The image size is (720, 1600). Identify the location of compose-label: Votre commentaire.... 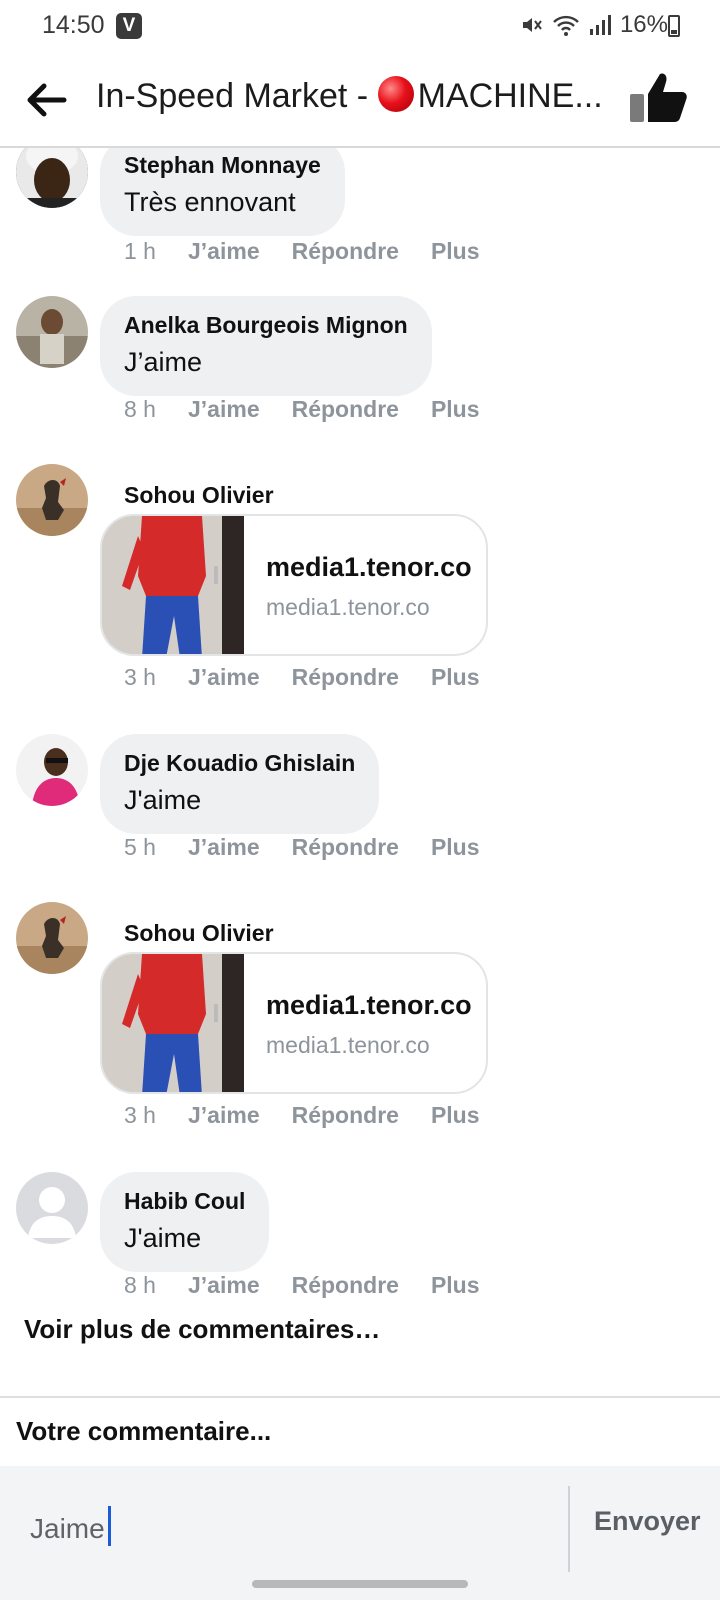
(144, 1431).